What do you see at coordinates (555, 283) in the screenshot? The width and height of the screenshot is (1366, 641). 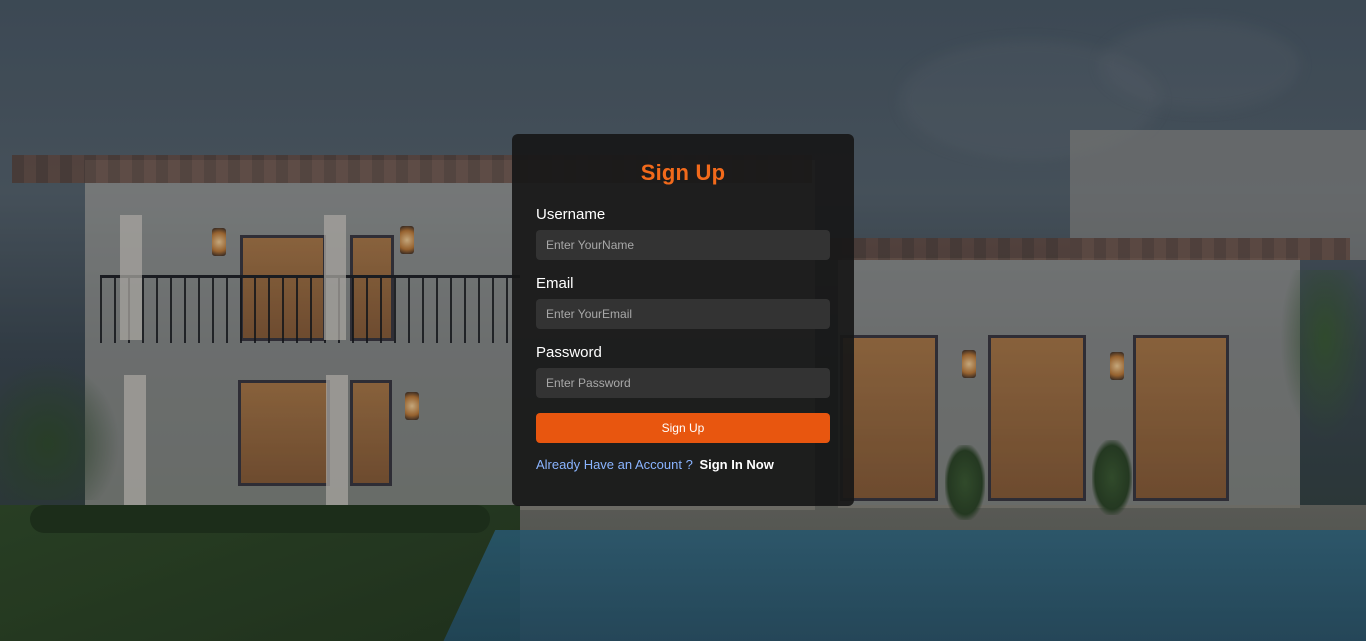 I see `email-label: Email` at bounding box center [555, 283].